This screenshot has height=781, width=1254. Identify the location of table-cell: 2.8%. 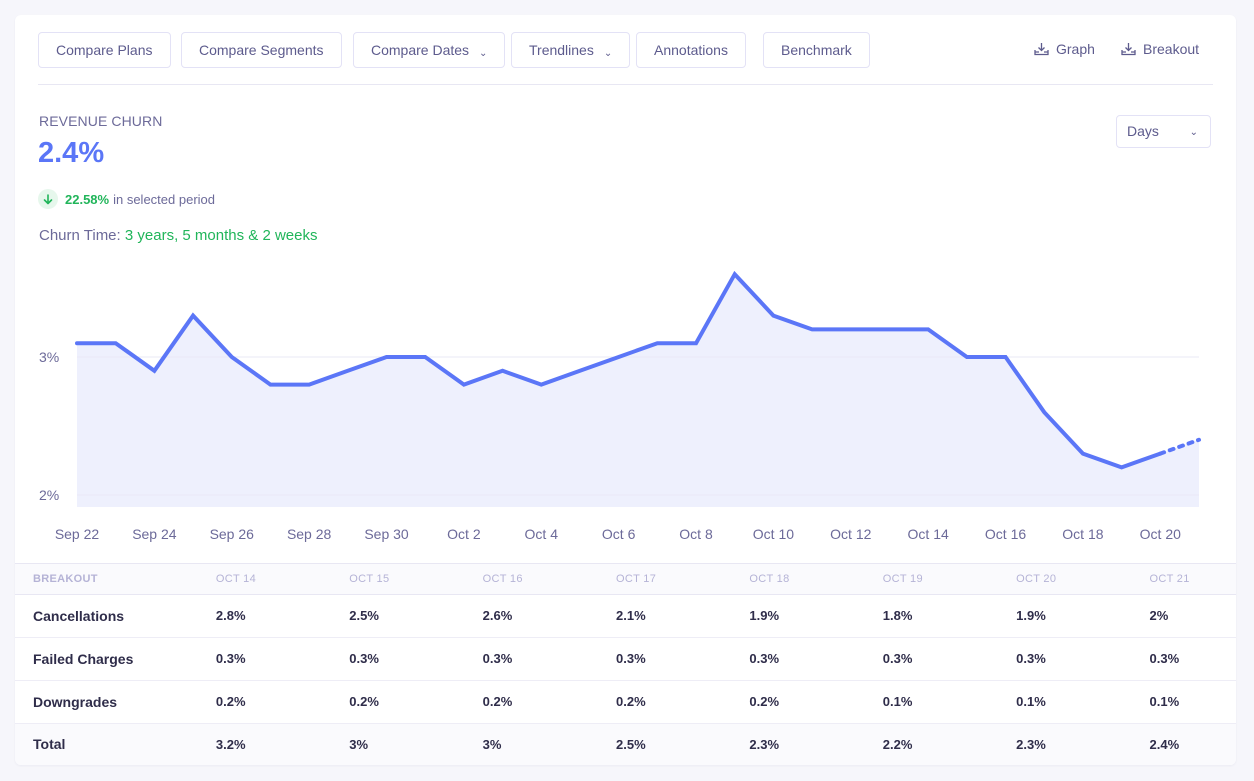
(235, 616).